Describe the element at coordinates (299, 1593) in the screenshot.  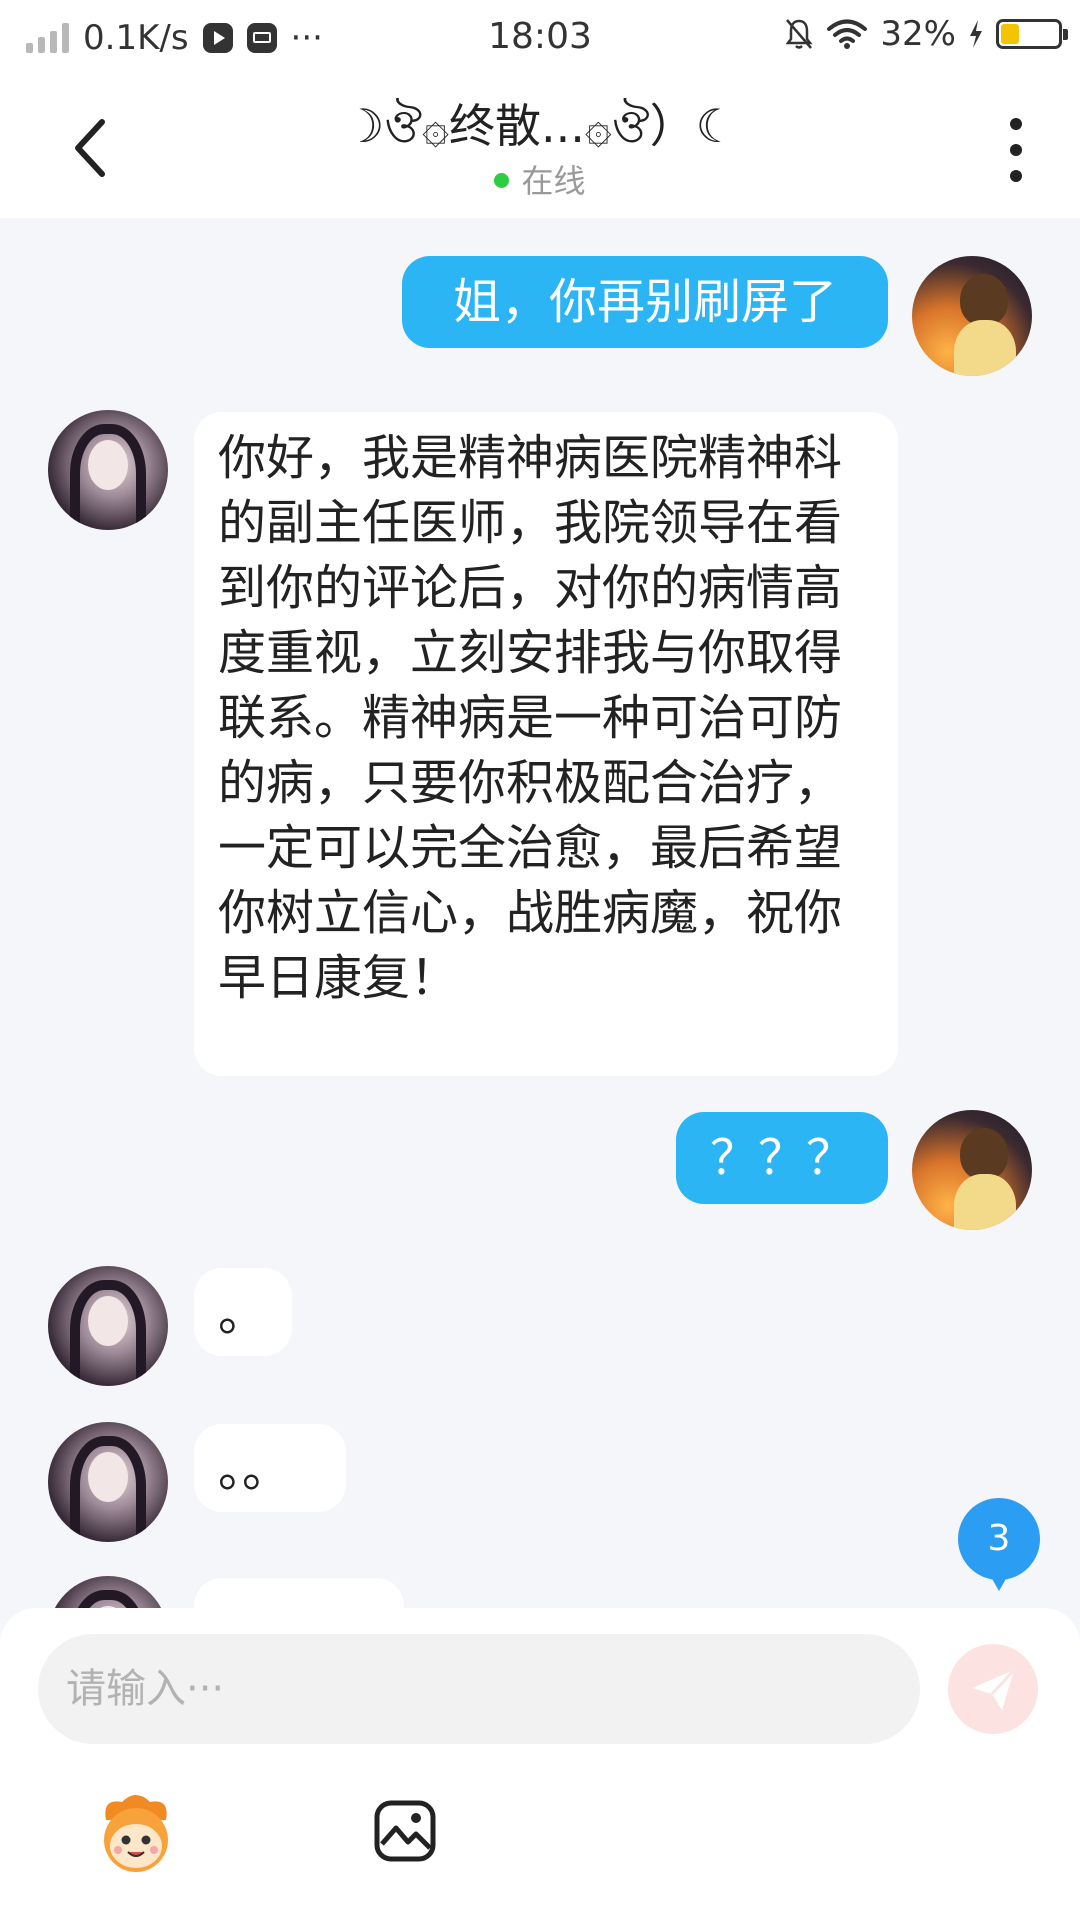
I see `message-bubble` at that location.